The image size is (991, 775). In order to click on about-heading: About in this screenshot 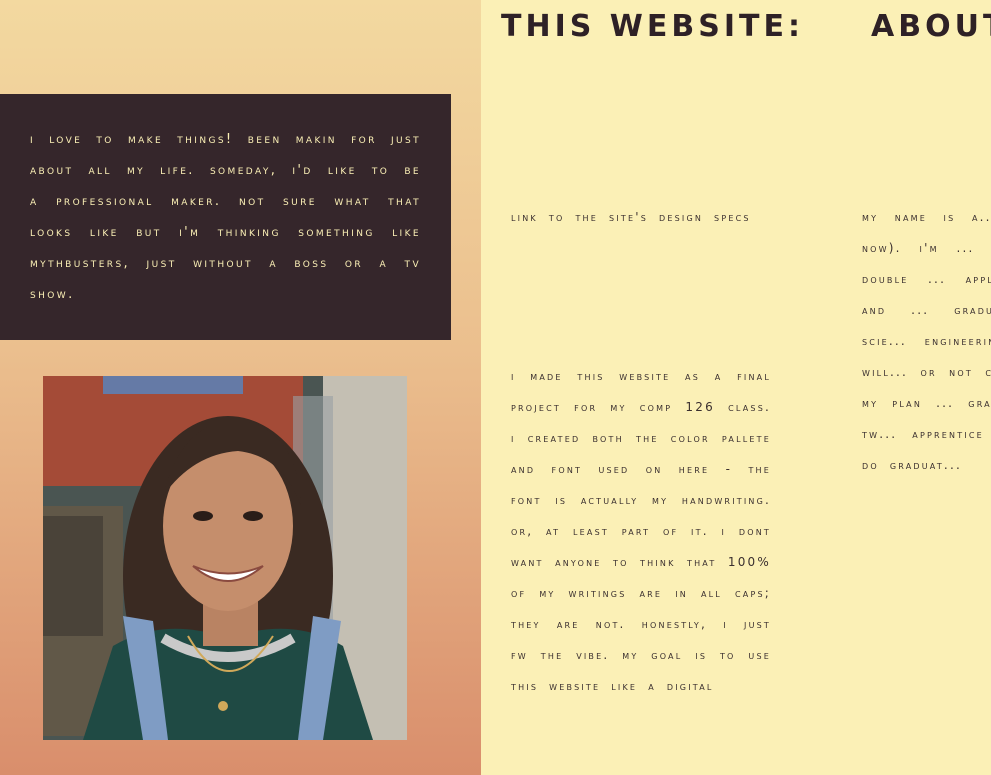, I will do `click(931, 26)`.